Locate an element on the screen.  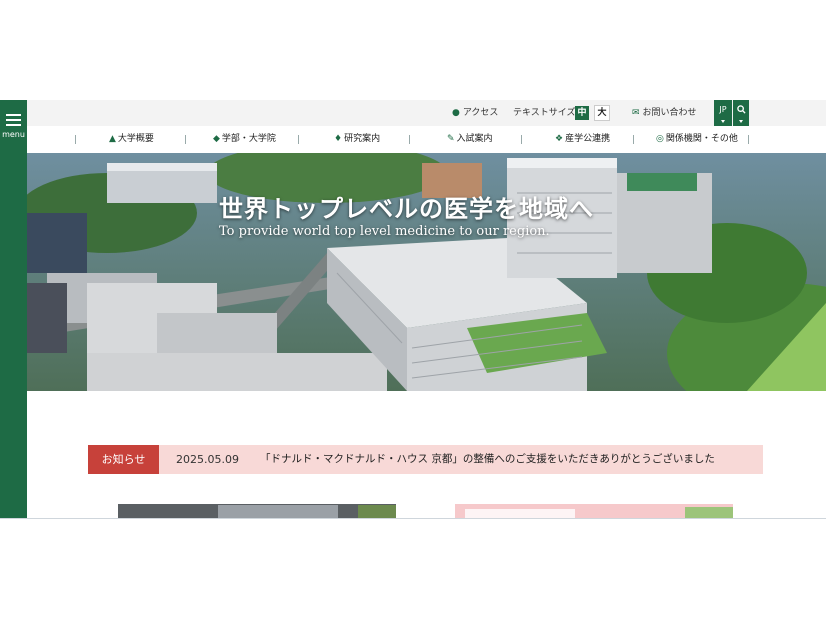
search-button is located at coordinates (741, 113).